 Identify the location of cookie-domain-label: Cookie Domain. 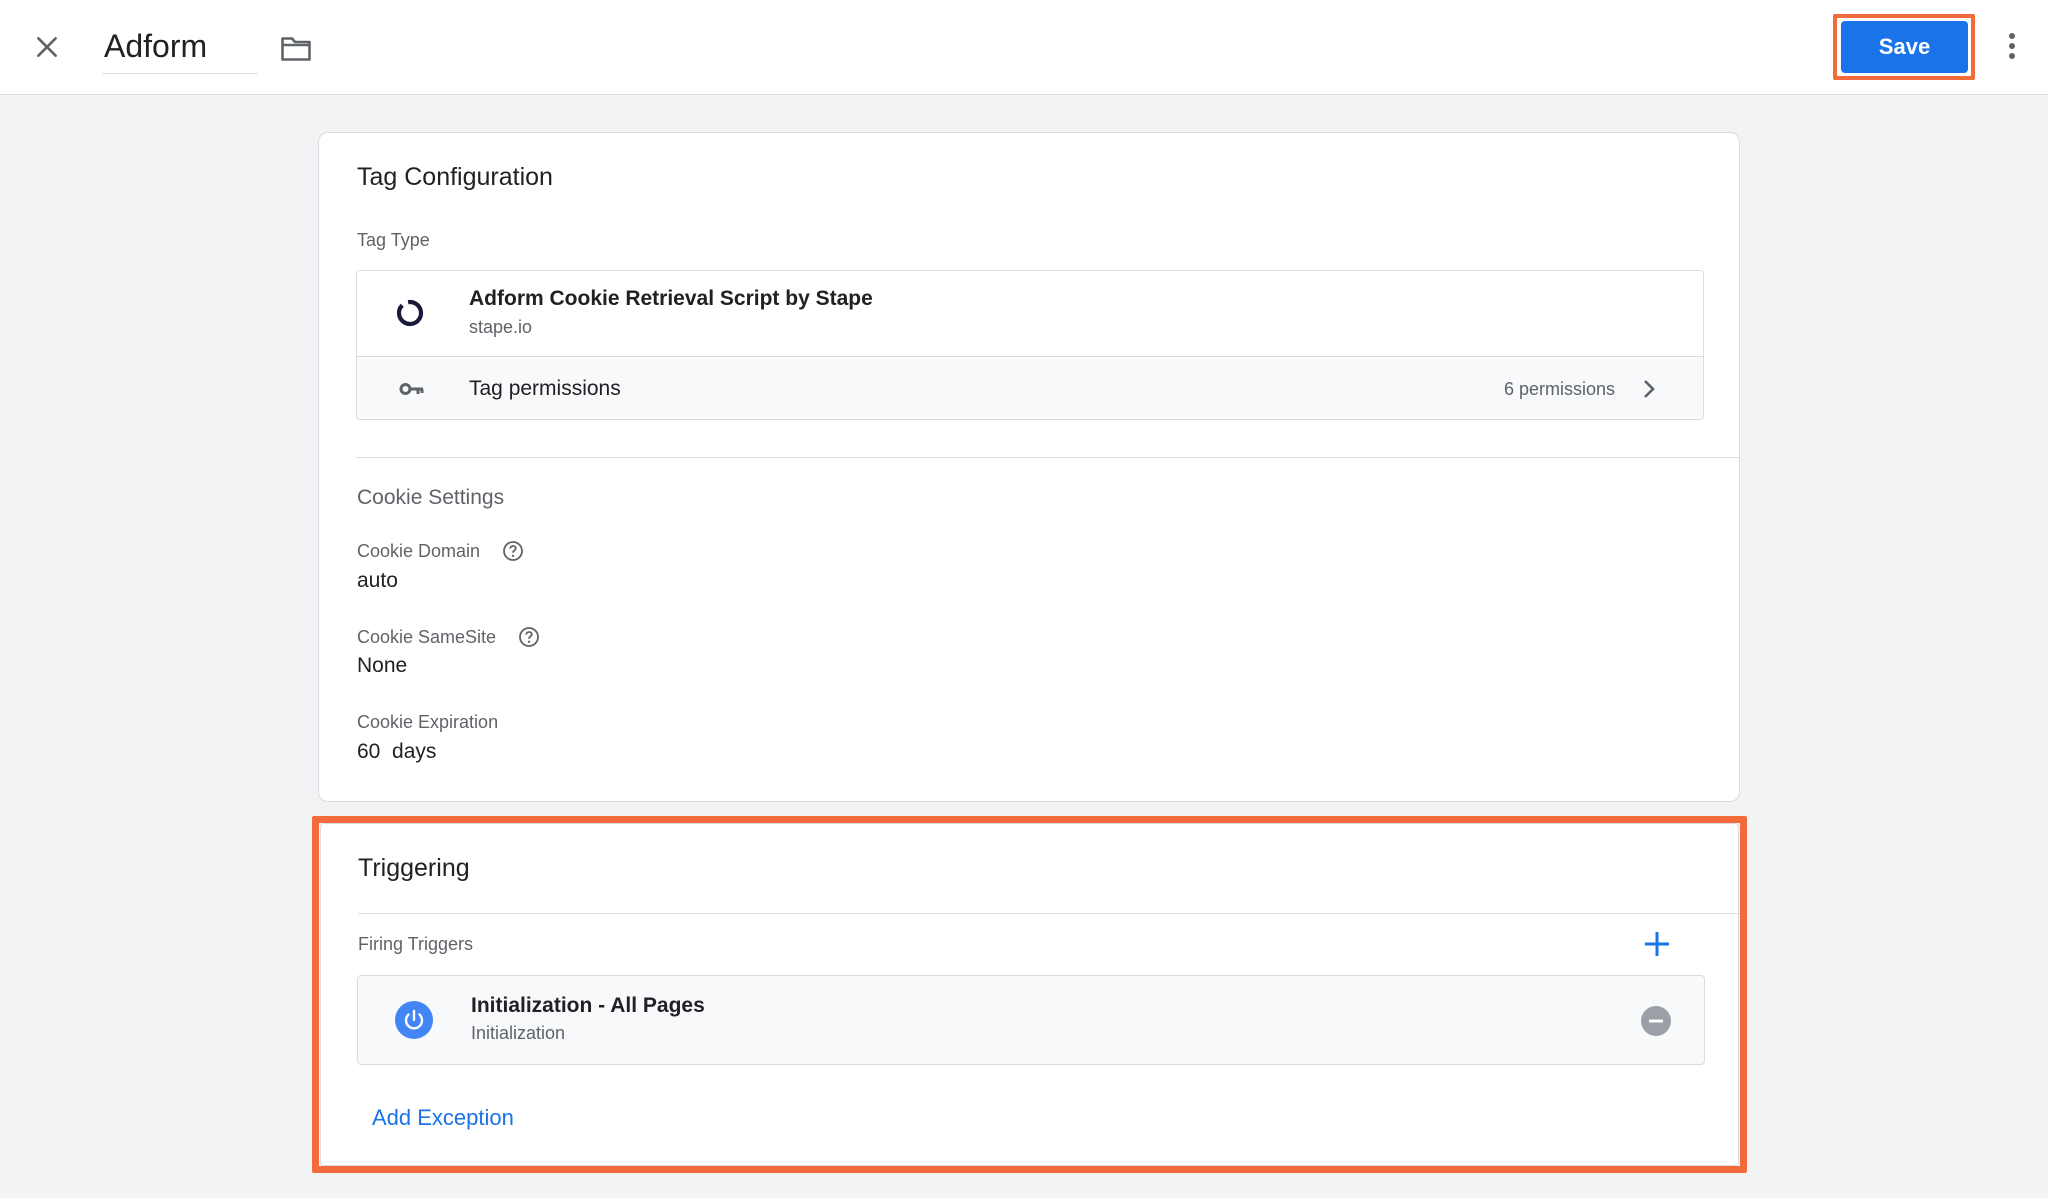
(419, 551).